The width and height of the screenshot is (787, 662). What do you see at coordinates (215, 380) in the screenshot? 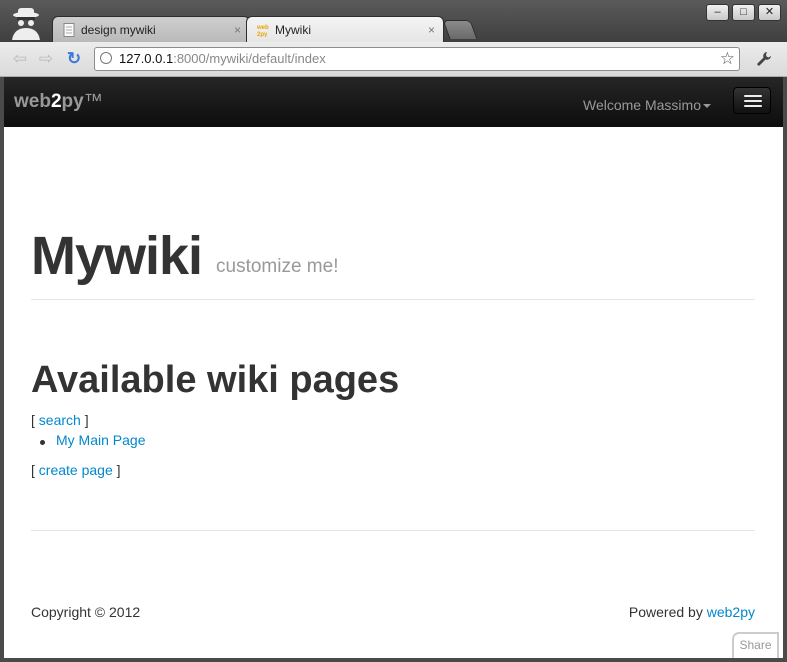
I see `section-heading: Available wiki pages` at bounding box center [215, 380].